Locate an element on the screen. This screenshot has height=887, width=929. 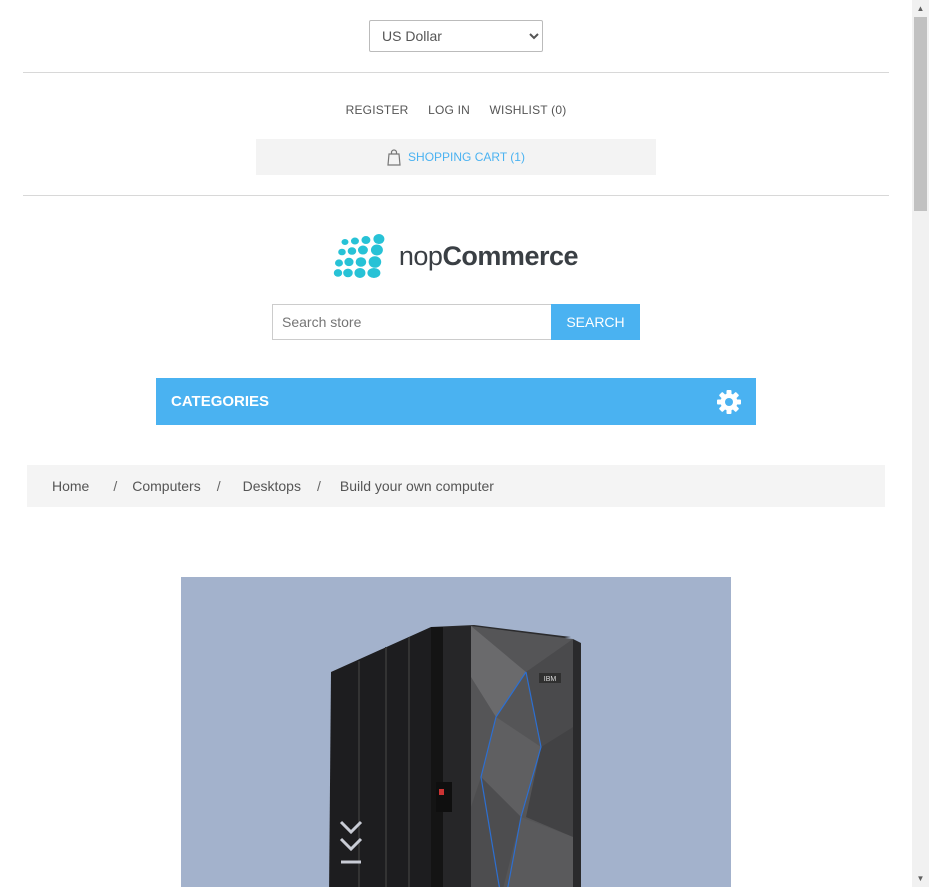
categories-label: CATEGORIES is located at coordinates (220, 401).